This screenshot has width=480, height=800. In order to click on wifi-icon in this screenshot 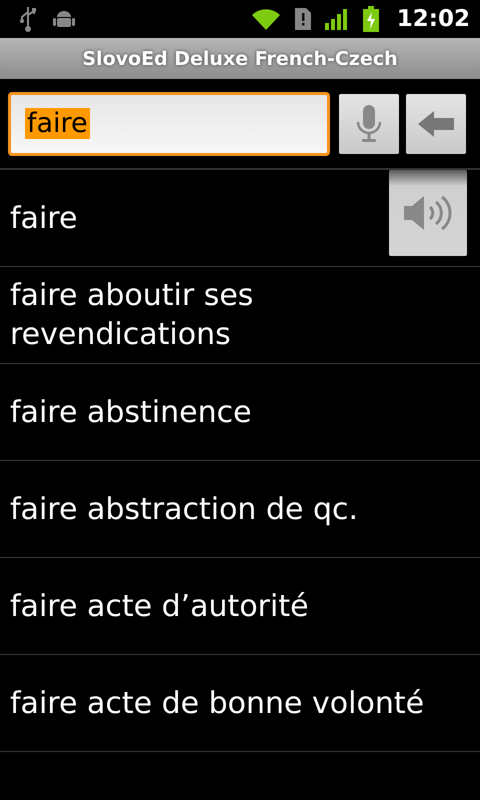, I will do `click(265, 19)`.